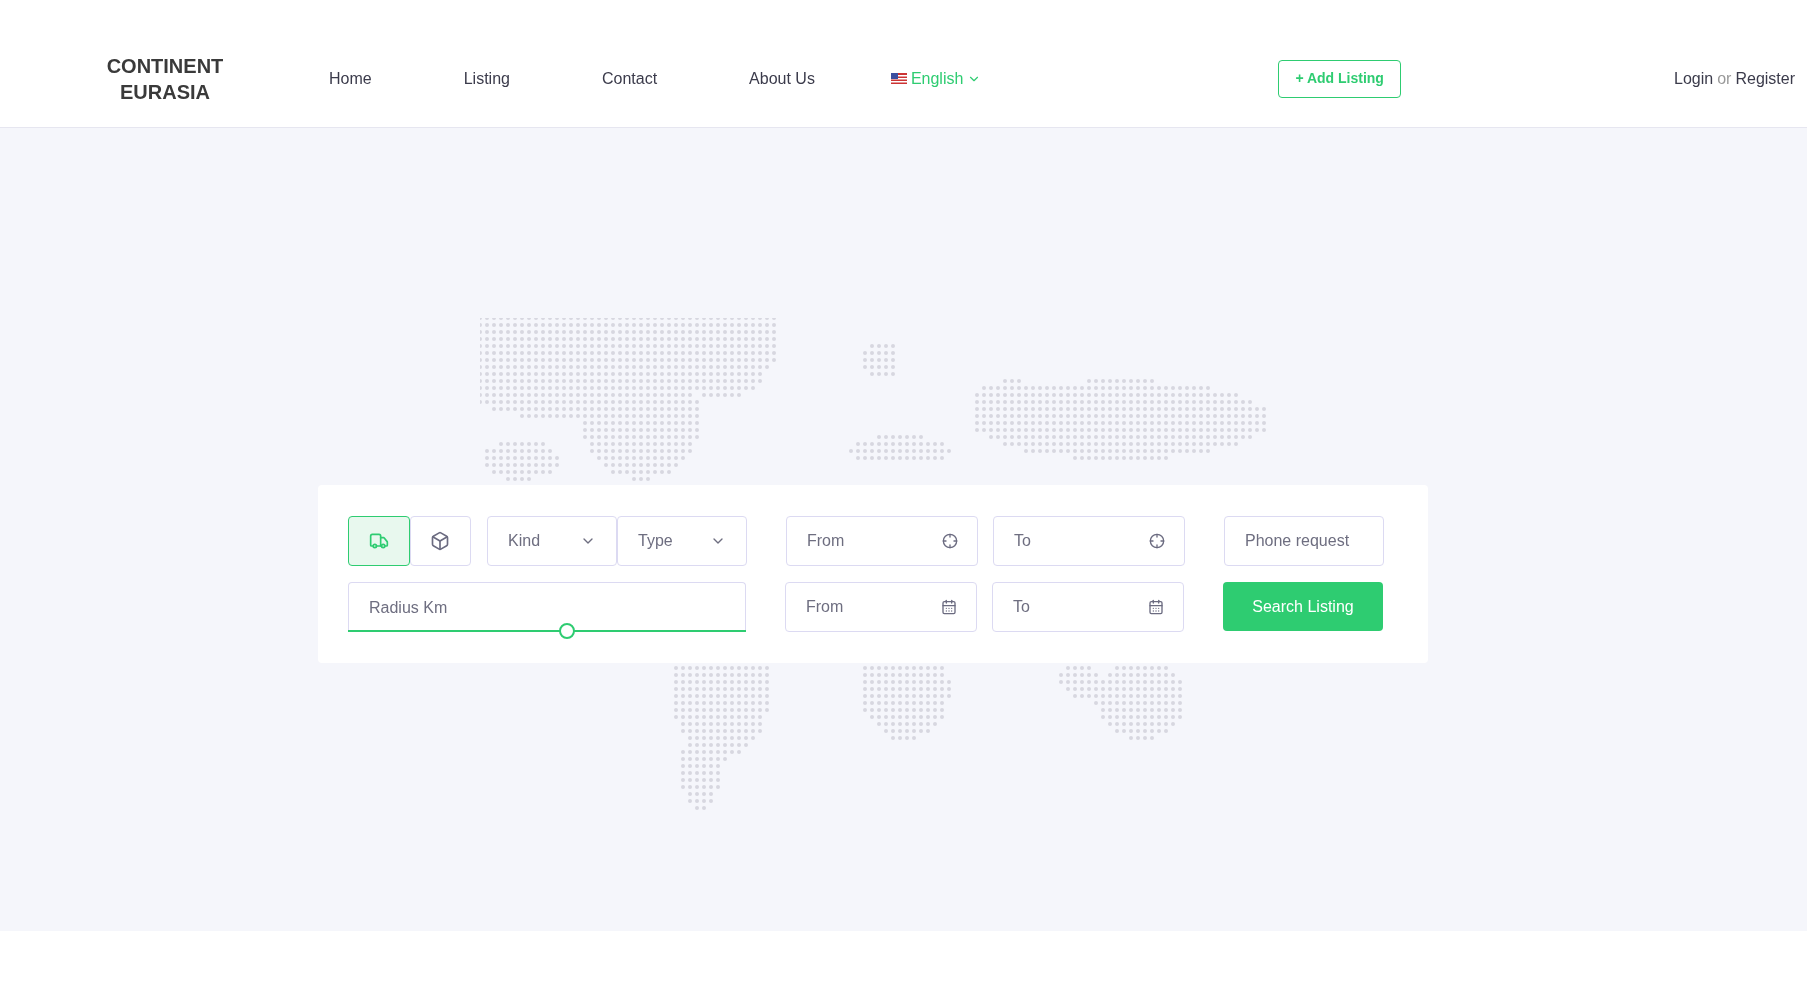 This screenshot has height=1000, width=1807. Describe the element at coordinates (547, 607) in the screenshot. I see `radius-field: Radius Km` at that location.